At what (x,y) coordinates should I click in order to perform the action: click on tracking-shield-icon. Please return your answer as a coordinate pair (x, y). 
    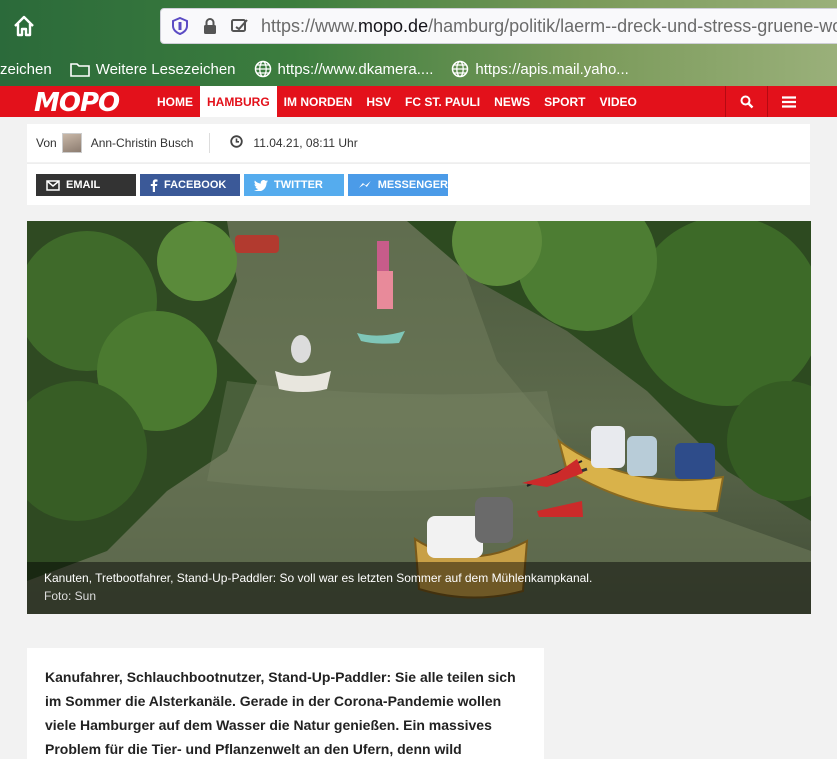
    Looking at the image, I should click on (180, 26).